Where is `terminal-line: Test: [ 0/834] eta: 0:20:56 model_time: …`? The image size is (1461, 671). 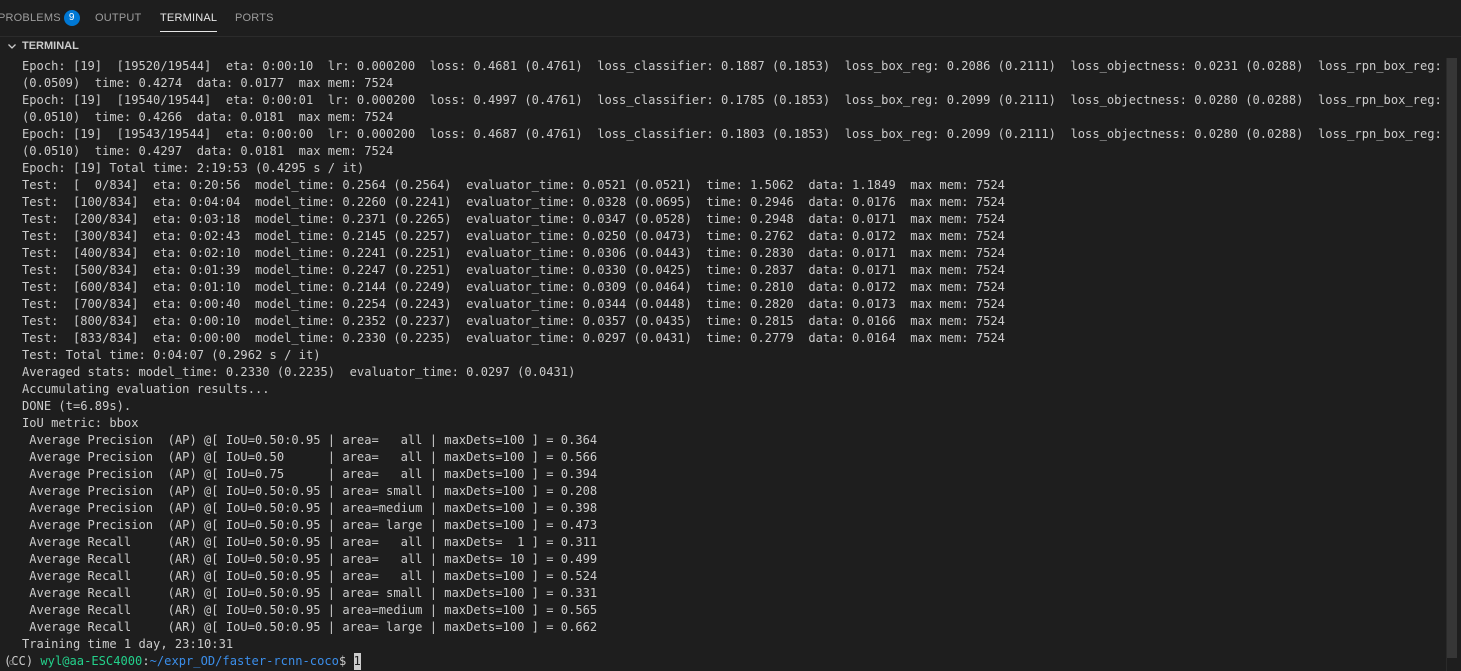
terminal-line: Test: [ 0/834] eta: 0:20:56 model_time: … is located at coordinates (513, 185).